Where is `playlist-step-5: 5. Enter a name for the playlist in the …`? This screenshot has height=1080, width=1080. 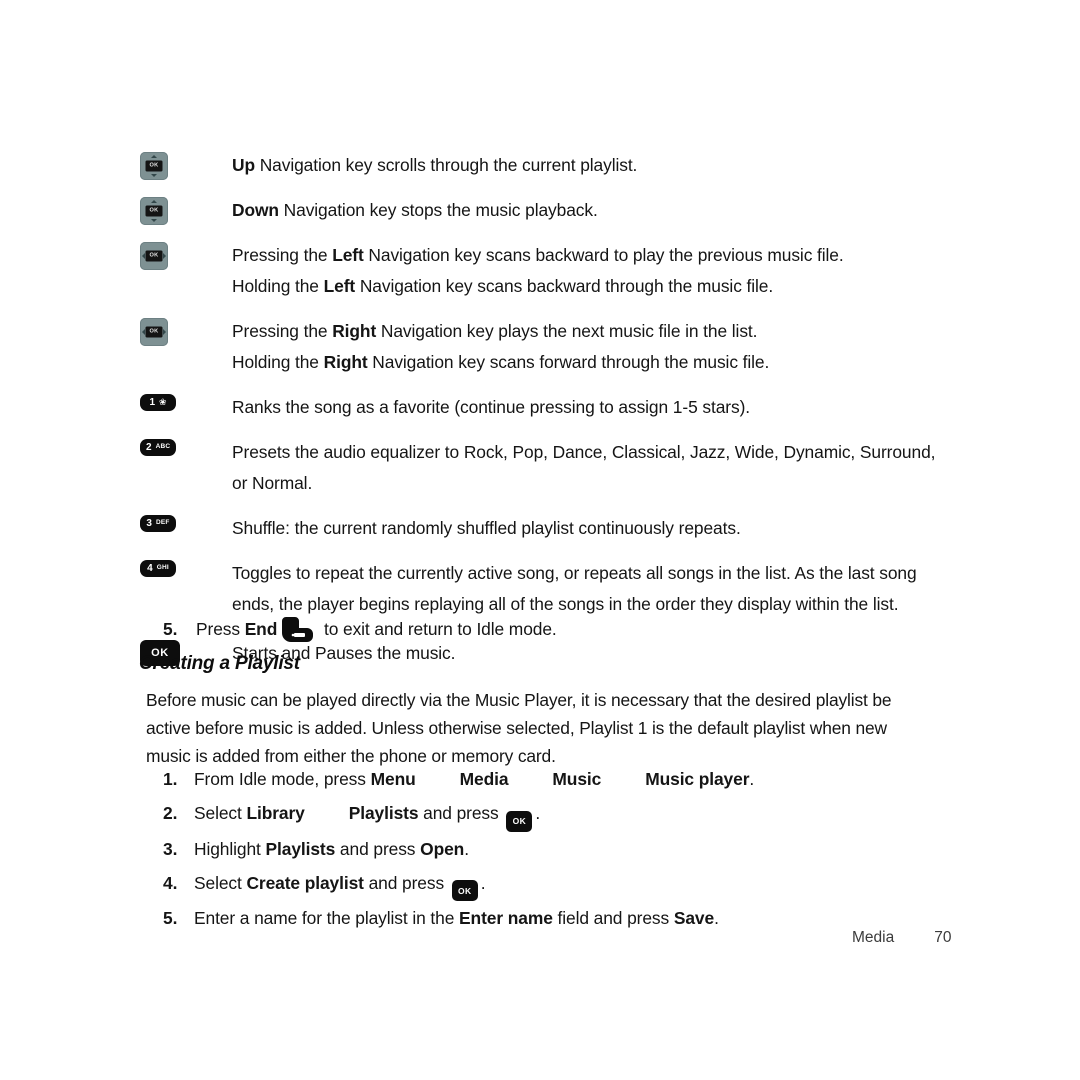
playlist-step-5: 5. Enter a name for the playlist in the … is located at coordinates (558, 918).